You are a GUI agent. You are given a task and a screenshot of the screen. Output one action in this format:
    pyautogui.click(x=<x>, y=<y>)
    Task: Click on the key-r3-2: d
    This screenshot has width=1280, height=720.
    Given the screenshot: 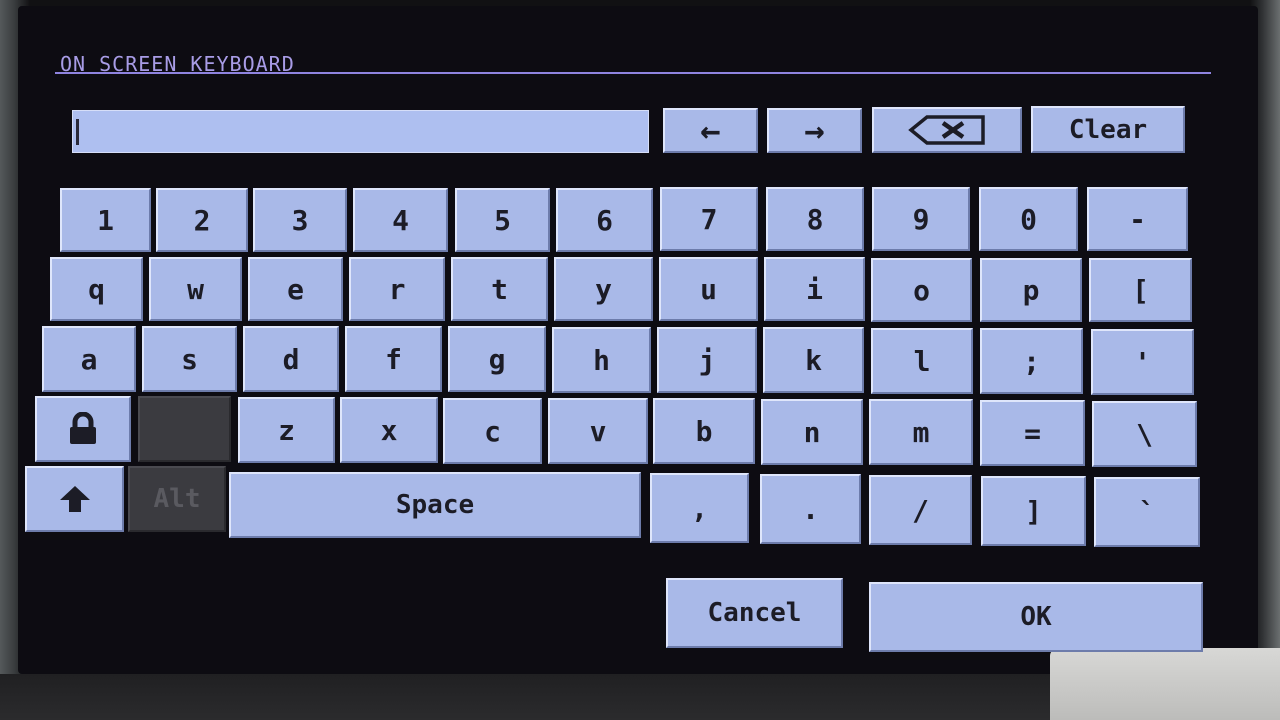 What is the action you would take?
    pyautogui.click(x=291, y=359)
    